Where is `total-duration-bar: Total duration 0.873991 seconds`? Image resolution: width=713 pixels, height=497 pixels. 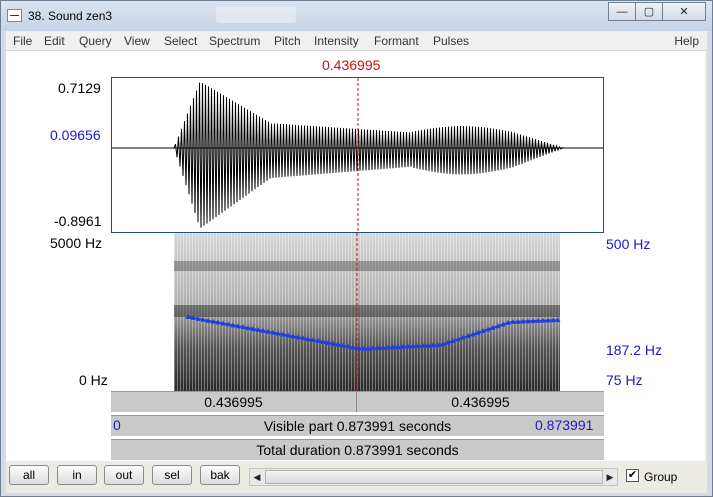
total-duration-bar: Total duration 0.873991 seconds is located at coordinates (357, 449).